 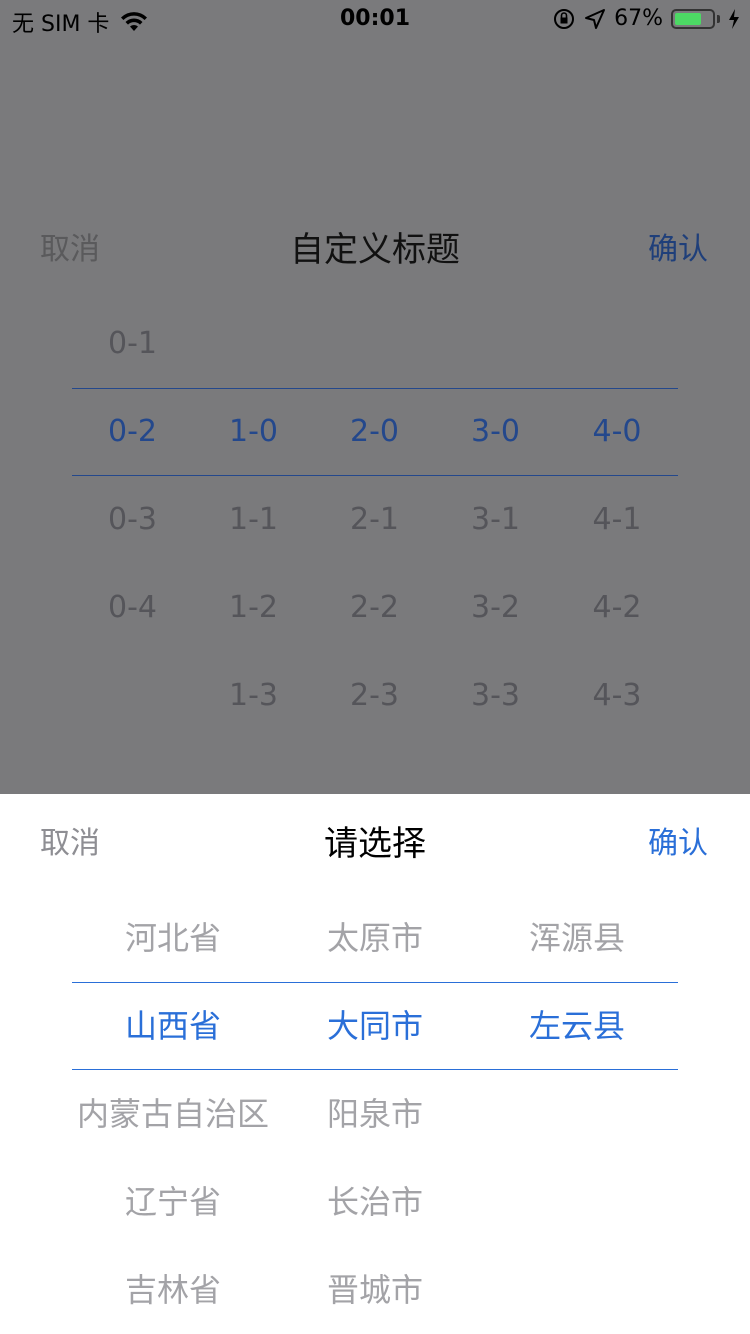 What do you see at coordinates (374, 696) in the screenshot?
I see `wheel-item: 2-3` at bounding box center [374, 696].